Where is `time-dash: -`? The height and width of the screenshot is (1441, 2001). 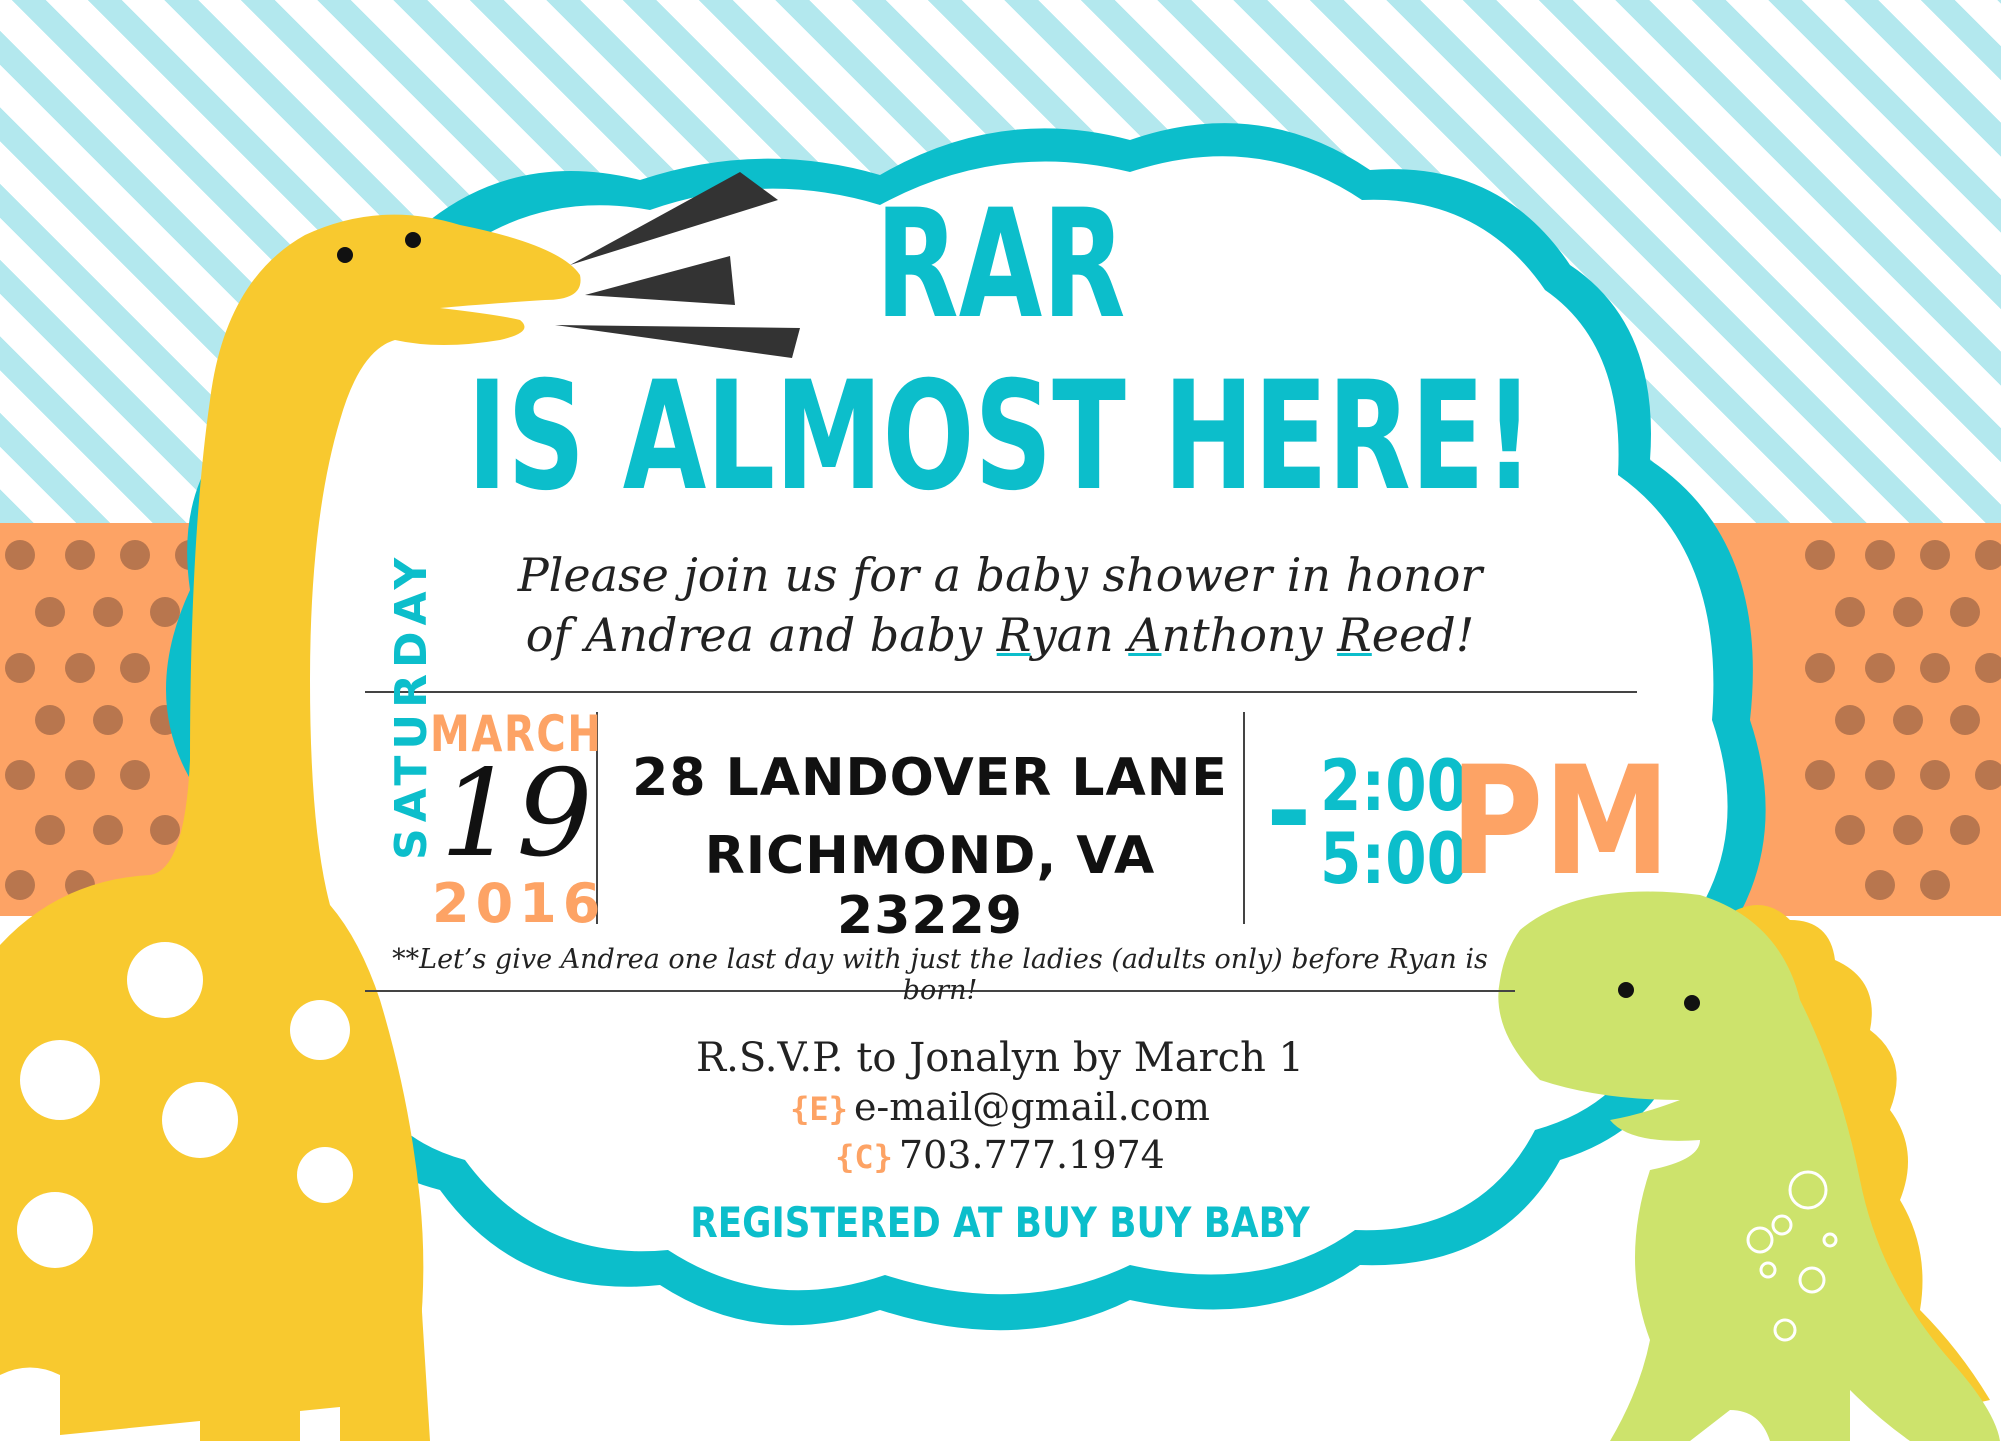 time-dash: - is located at coordinates (1289, 811).